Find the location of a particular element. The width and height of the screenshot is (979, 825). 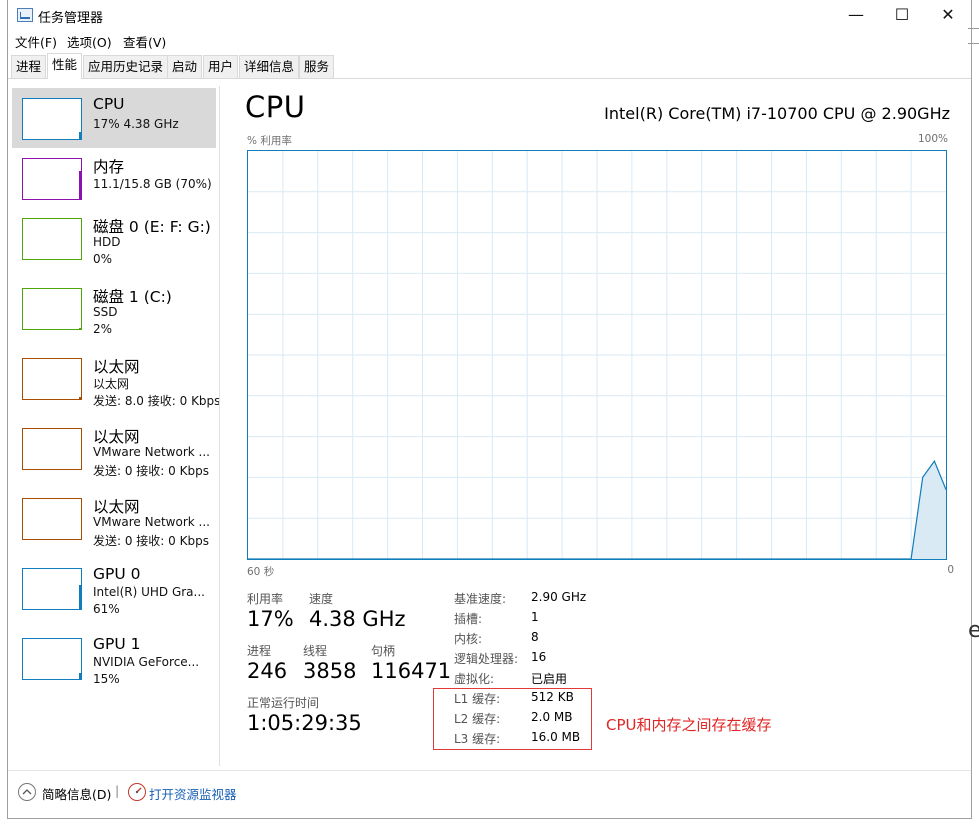

graph-y-max-label: 100% is located at coordinates (932, 139).